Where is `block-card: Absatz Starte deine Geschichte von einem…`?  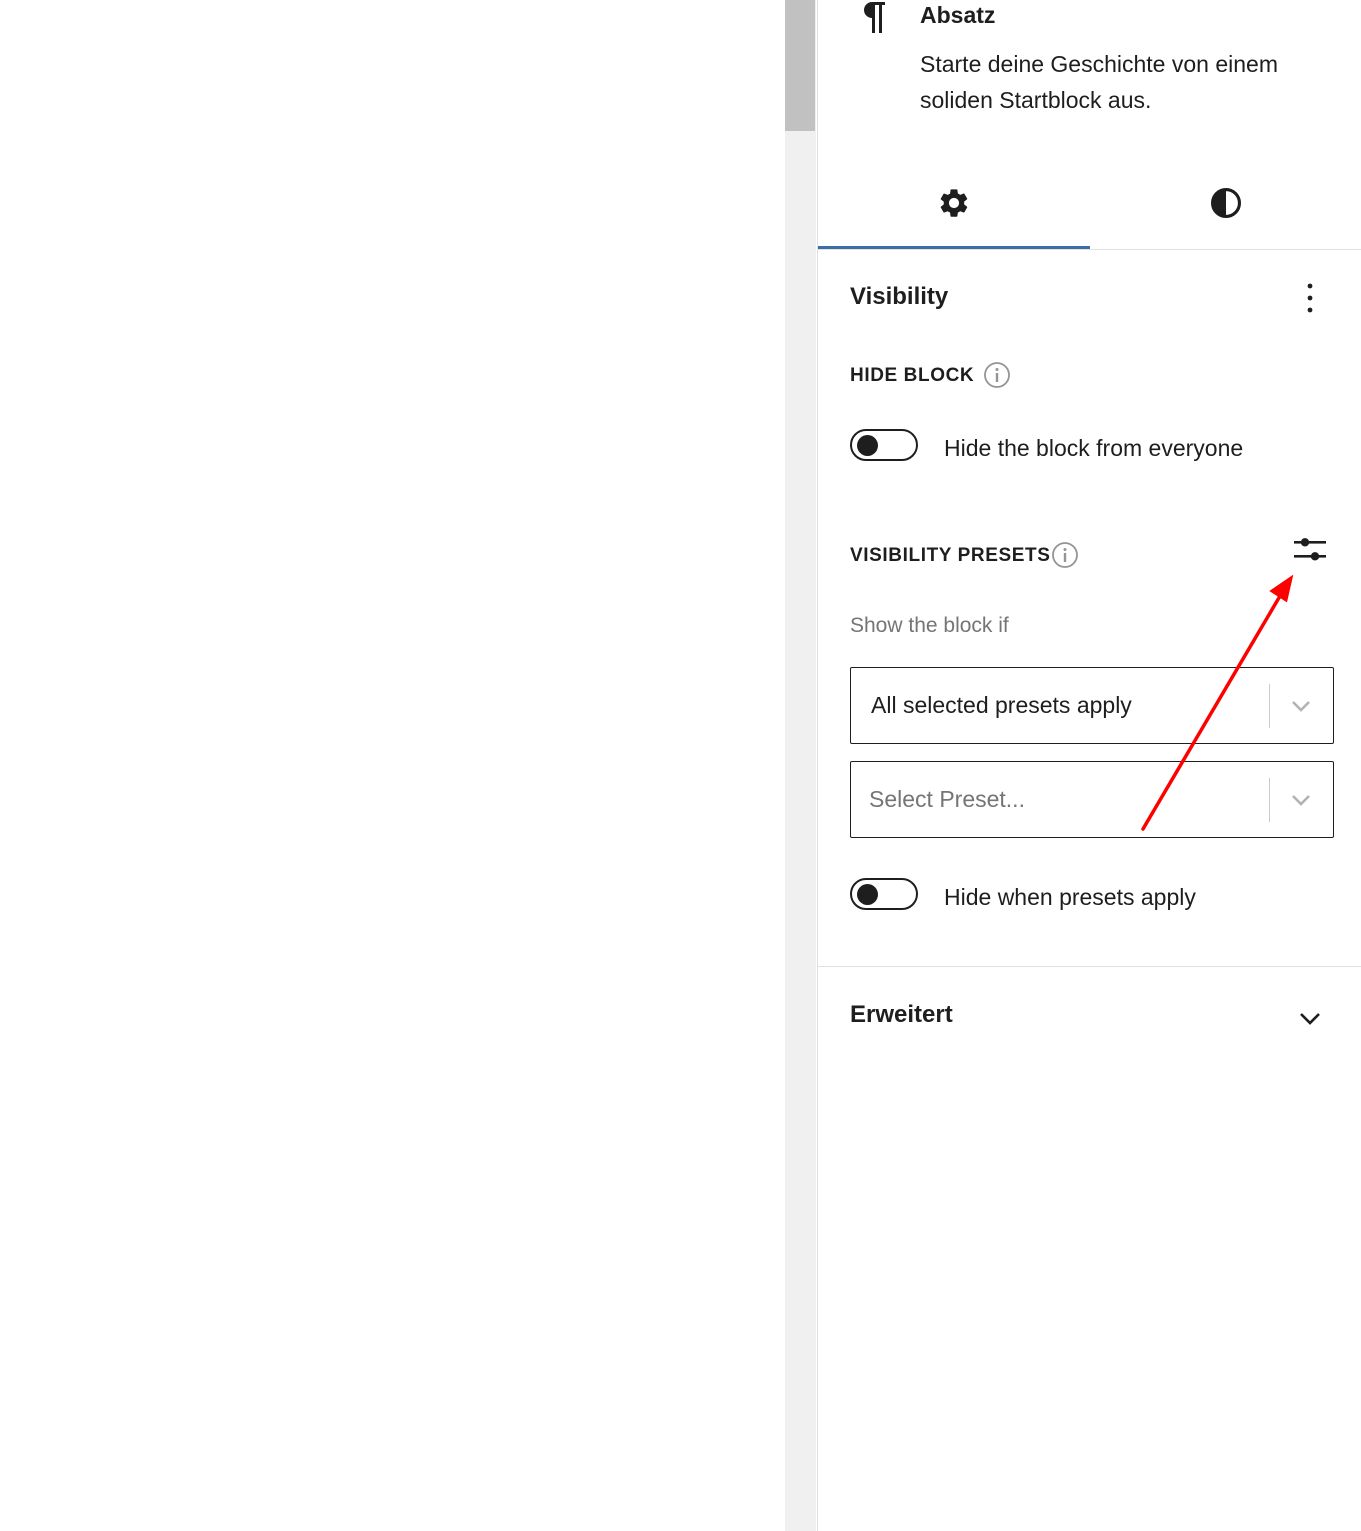
block-card: Absatz Starte deine Geschichte von einem… is located at coordinates (1089, 75).